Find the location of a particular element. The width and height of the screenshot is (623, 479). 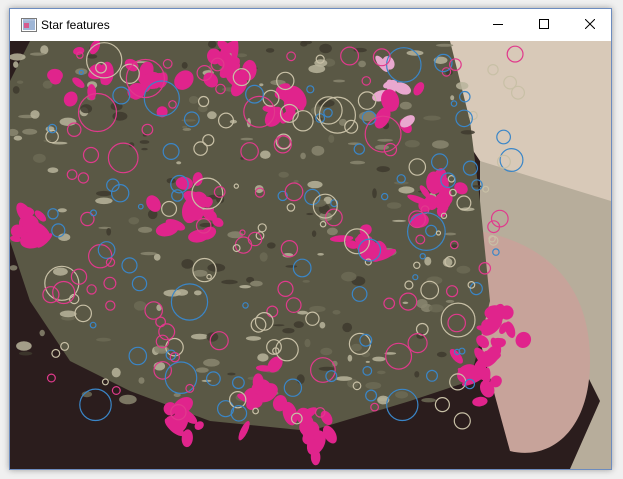

close-icon is located at coordinates (590, 25).